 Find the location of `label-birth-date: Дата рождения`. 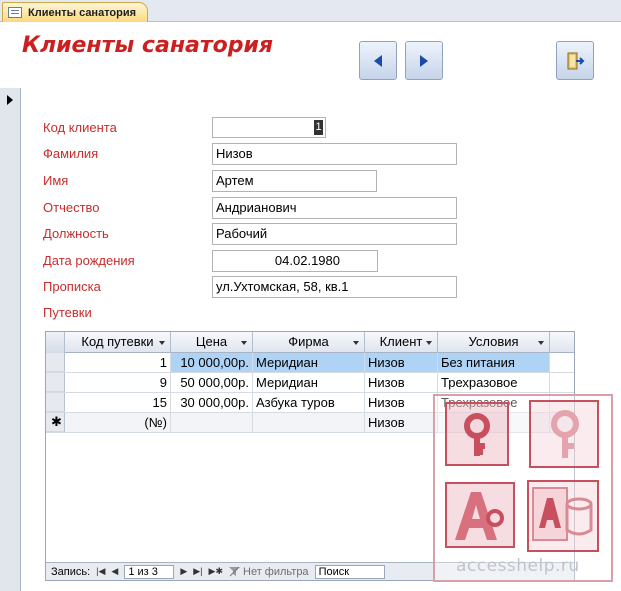

label-birth-date: Дата рождения is located at coordinates (89, 260).